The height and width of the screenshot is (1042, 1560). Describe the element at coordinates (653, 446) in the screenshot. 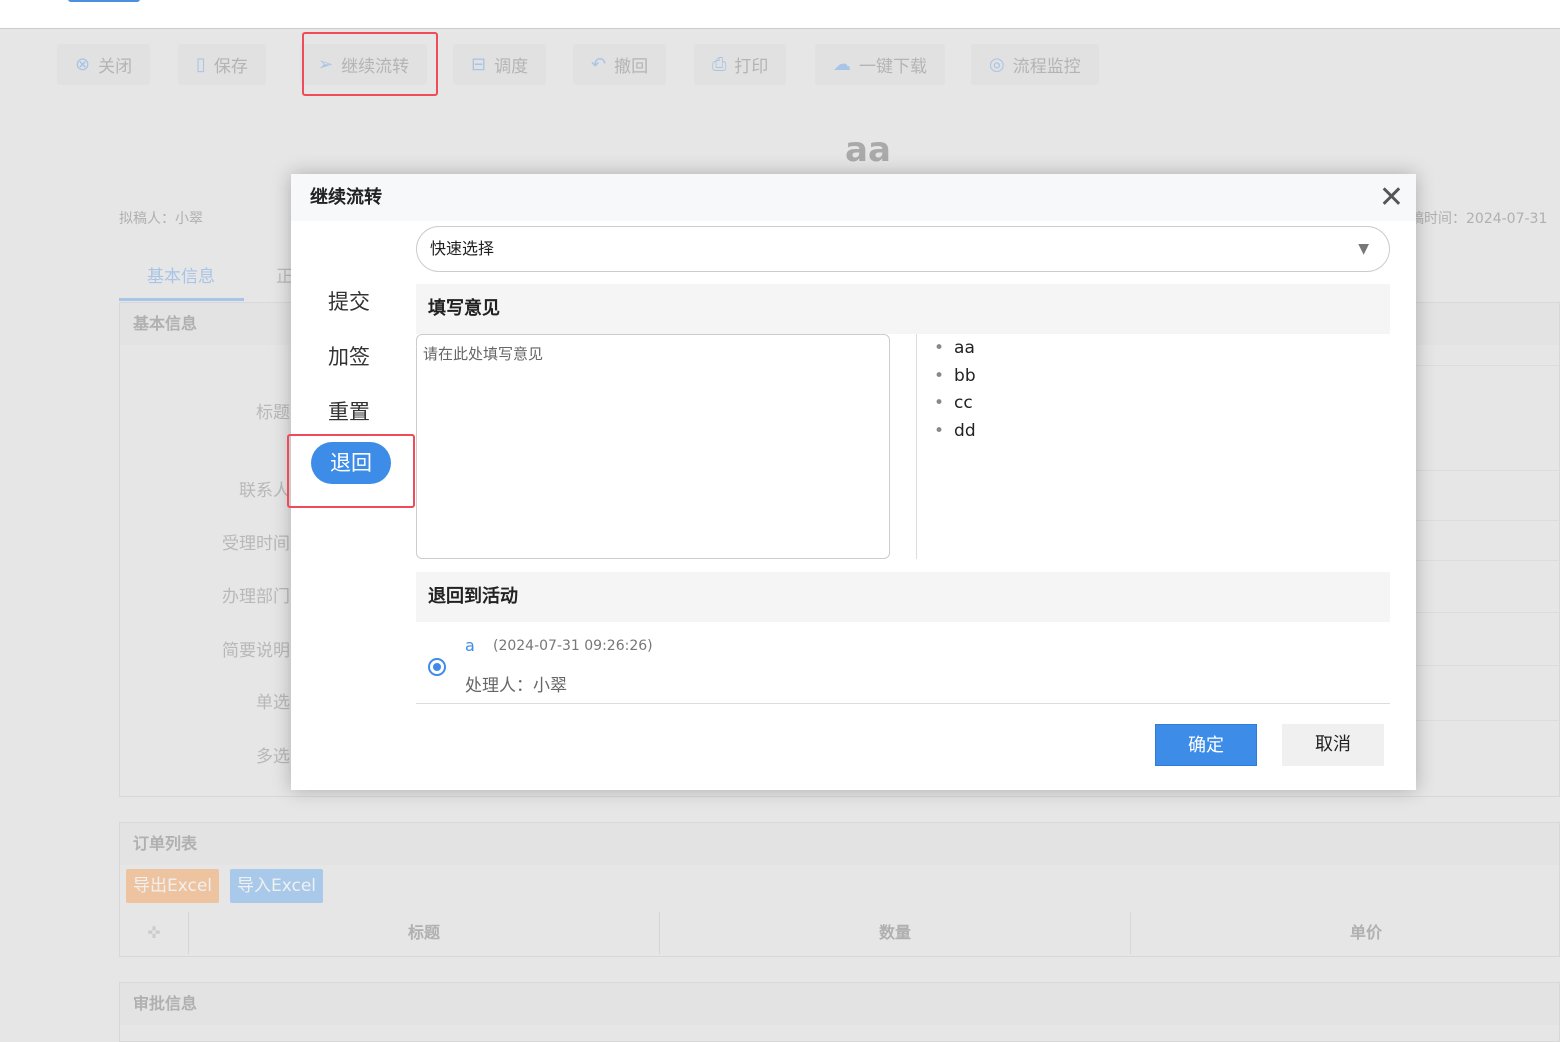

I see `opinion-input` at that location.